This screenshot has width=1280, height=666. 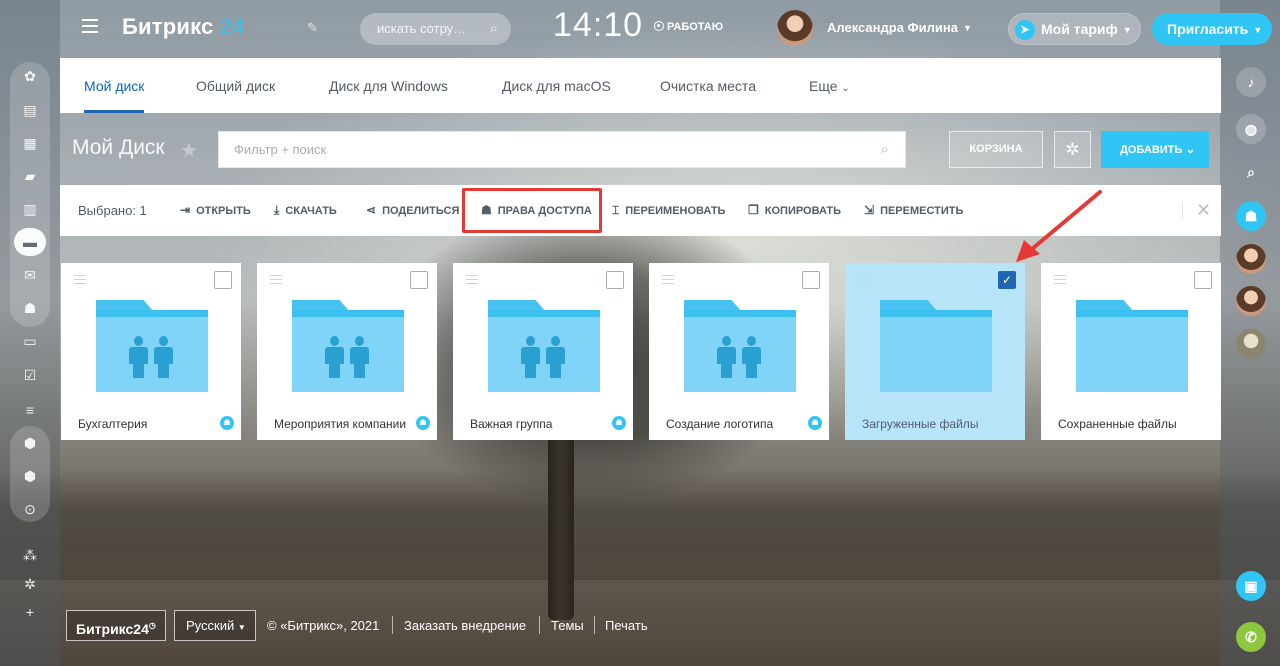 I want to click on language-select: Русский ▼, so click(x=215, y=625).